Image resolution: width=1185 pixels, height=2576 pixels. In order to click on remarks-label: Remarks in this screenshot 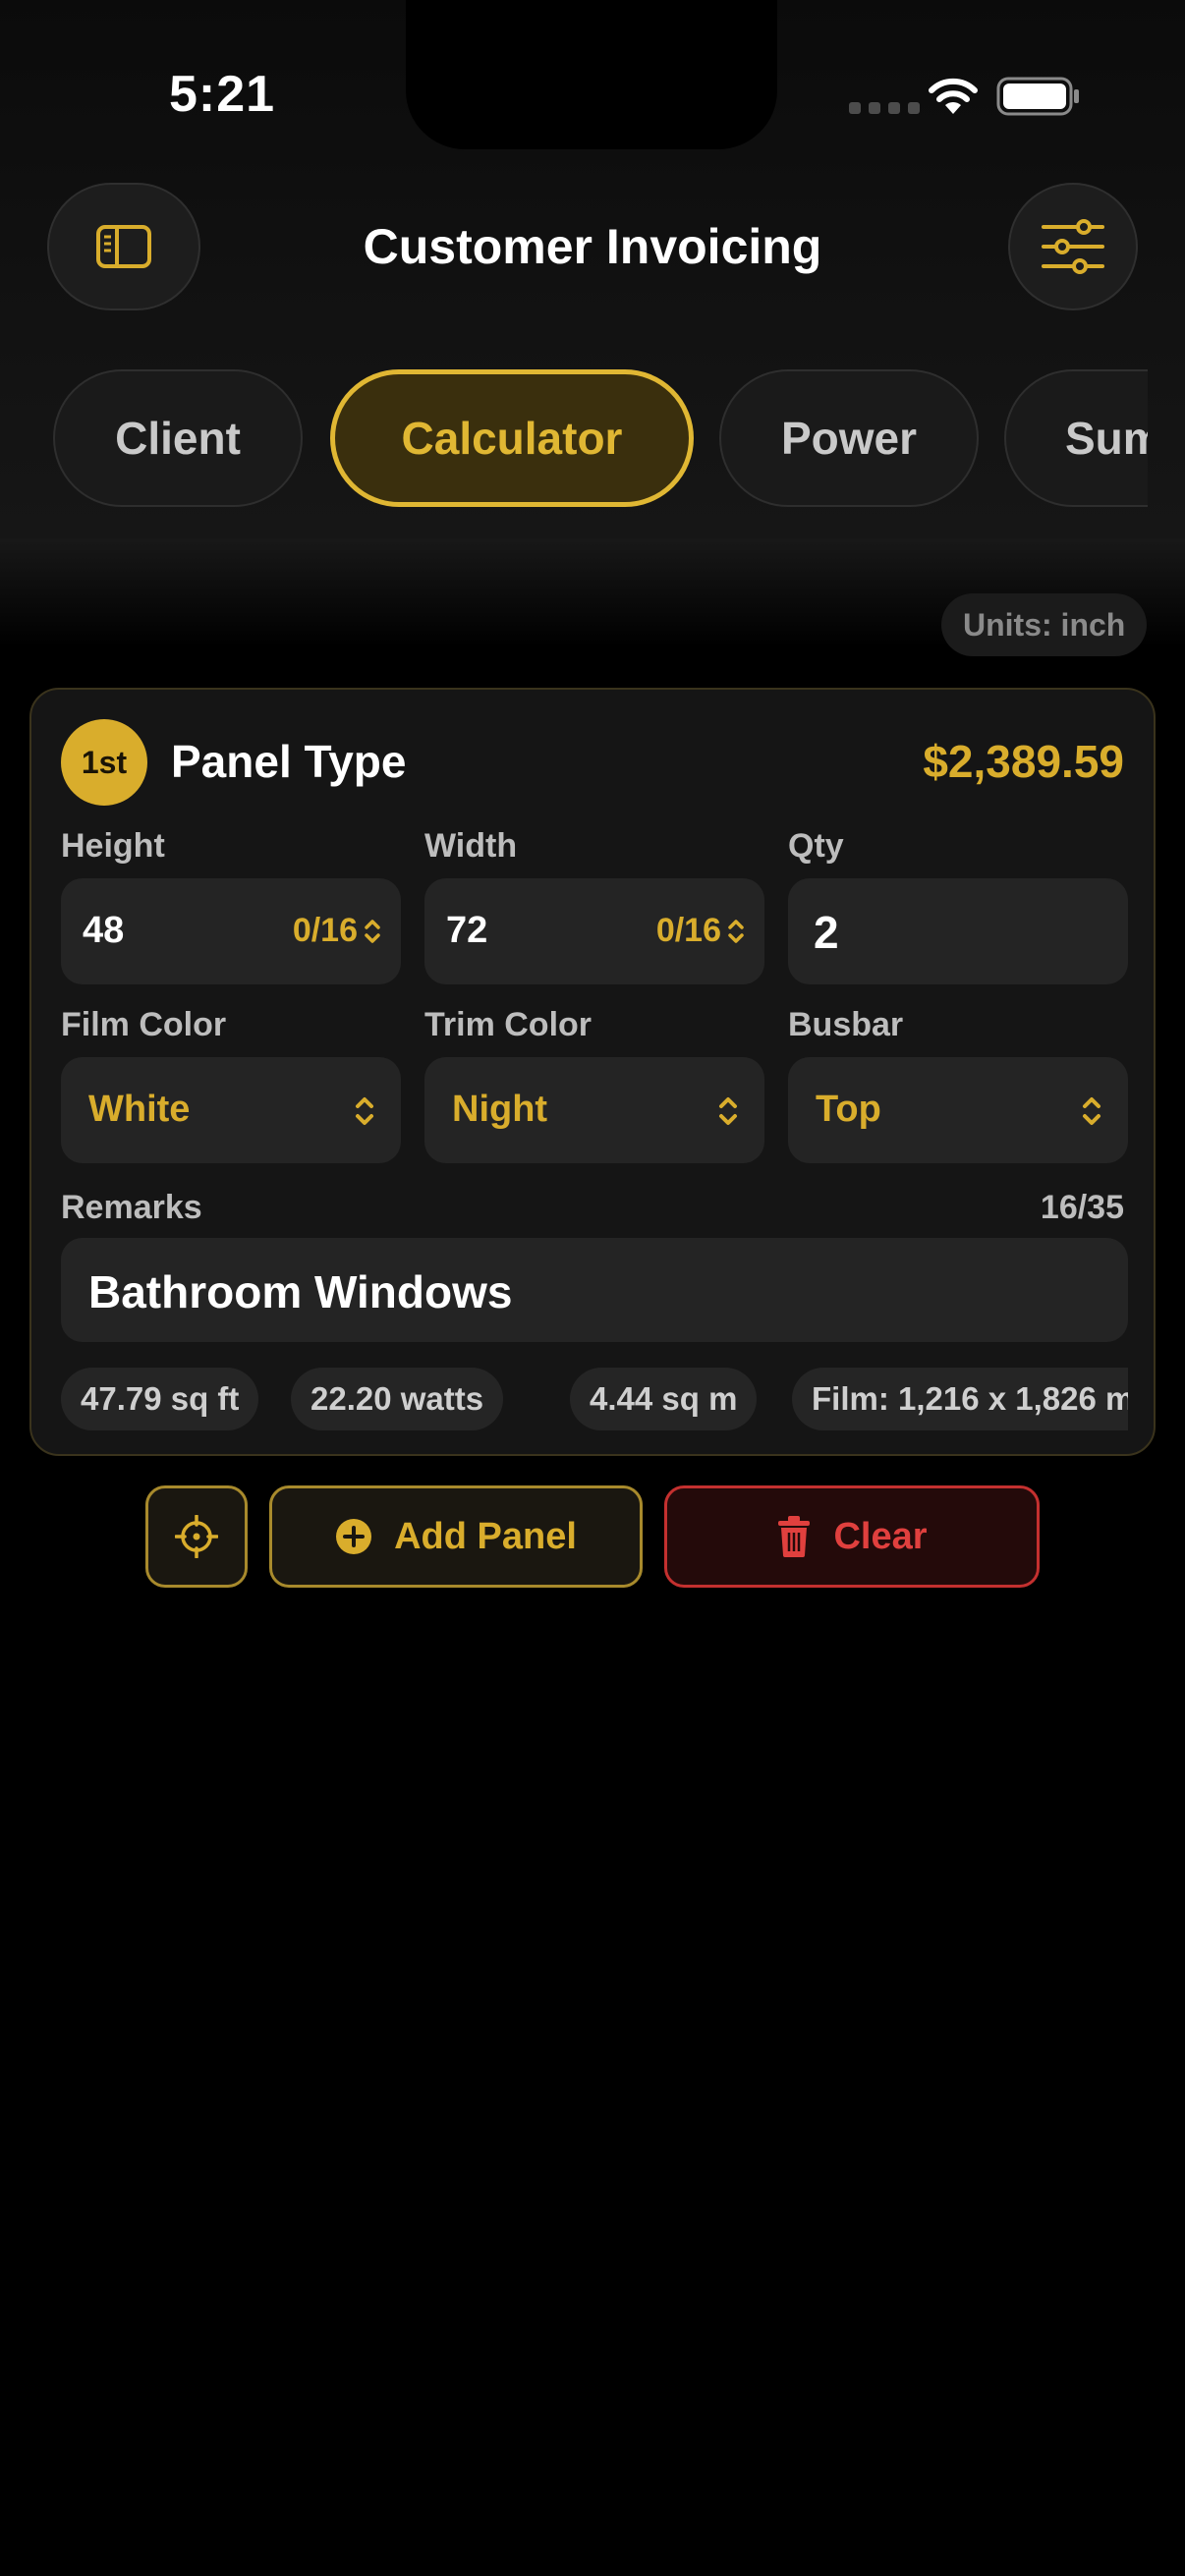, I will do `click(132, 1207)`.